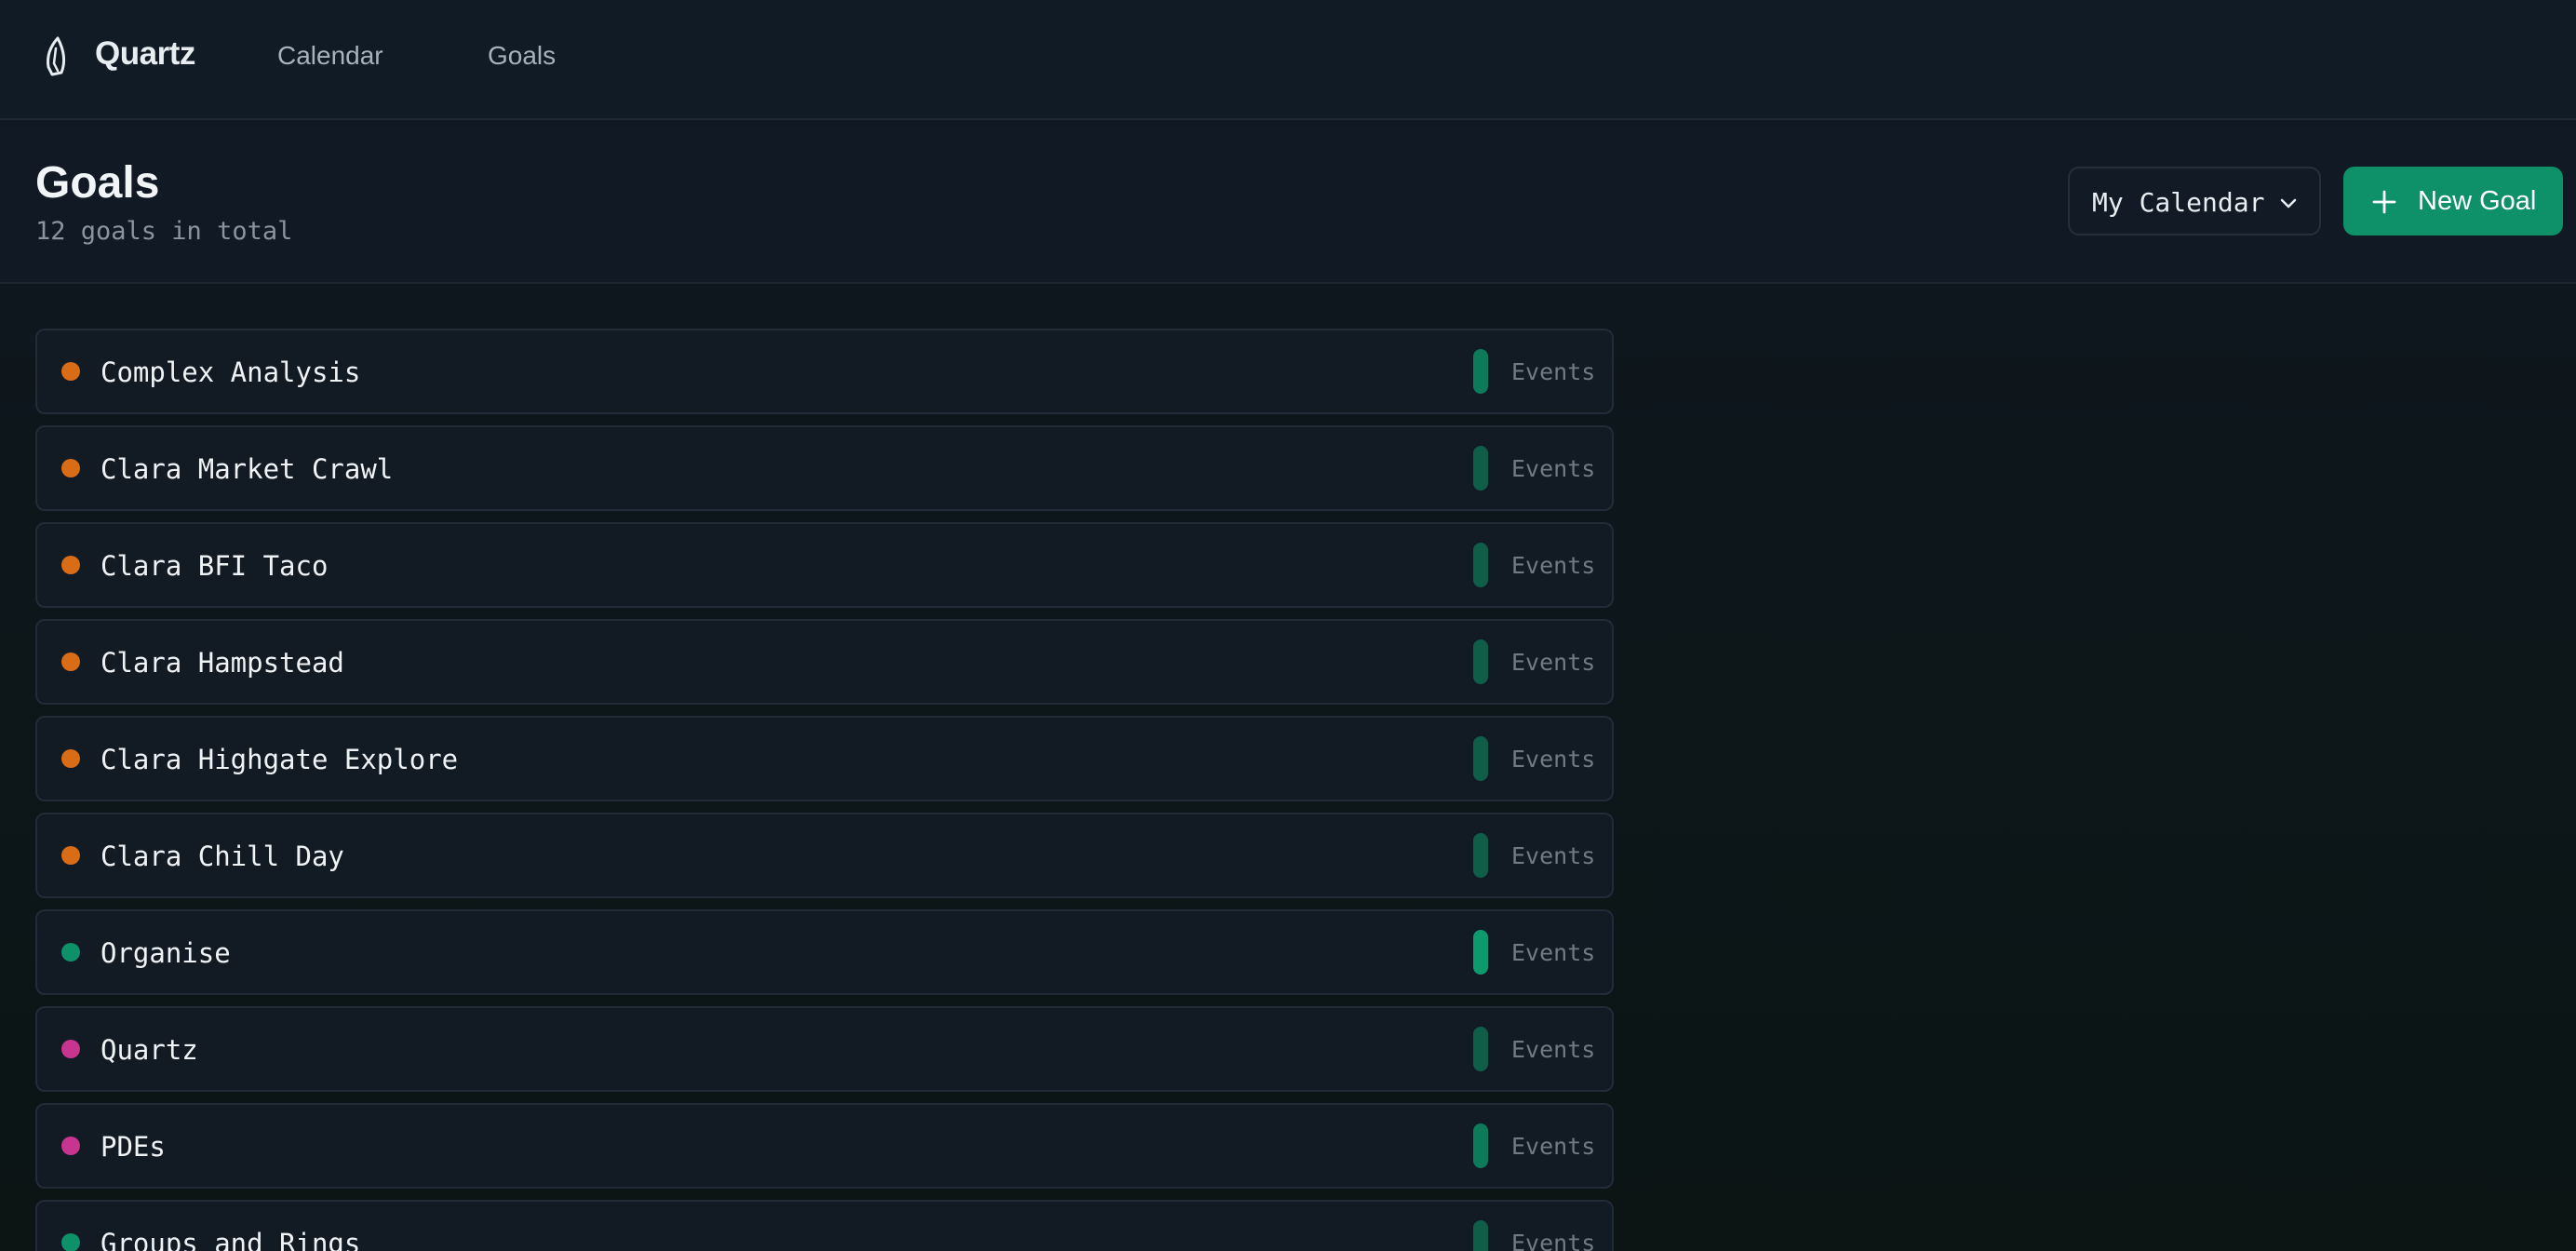 The width and height of the screenshot is (2576, 1251). What do you see at coordinates (215, 566) in the screenshot?
I see `goal-name: Clara BFI Taco` at bounding box center [215, 566].